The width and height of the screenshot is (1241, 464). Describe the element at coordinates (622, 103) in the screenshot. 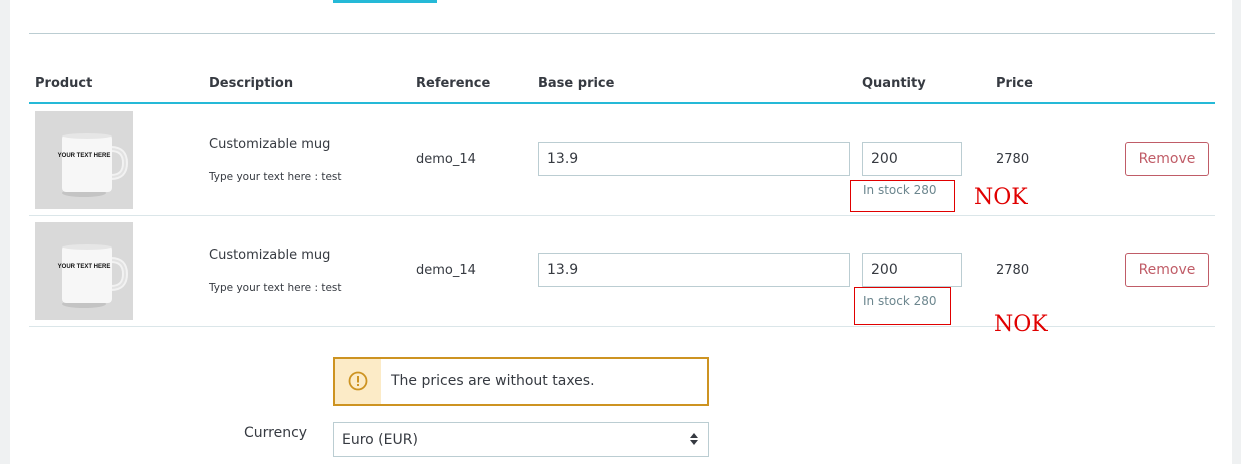

I see `table-header-divider` at that location.